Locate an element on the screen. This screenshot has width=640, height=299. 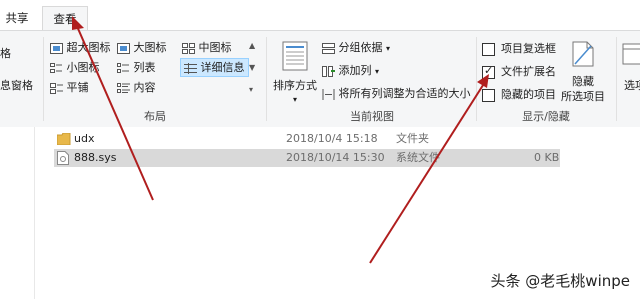
arrow-to-view-tab is located at coordinates (114, 112).